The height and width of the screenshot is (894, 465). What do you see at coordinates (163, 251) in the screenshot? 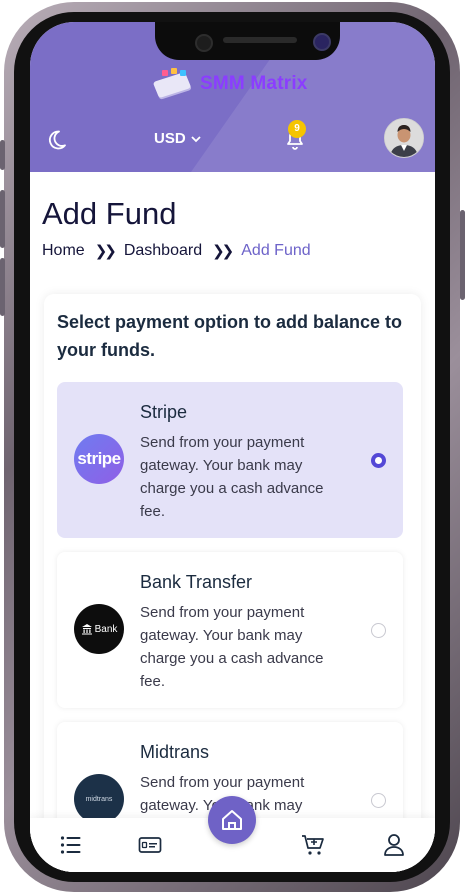
I see `breadcrumb-dashboard: Dashboard` at bounding box center [163, 251].